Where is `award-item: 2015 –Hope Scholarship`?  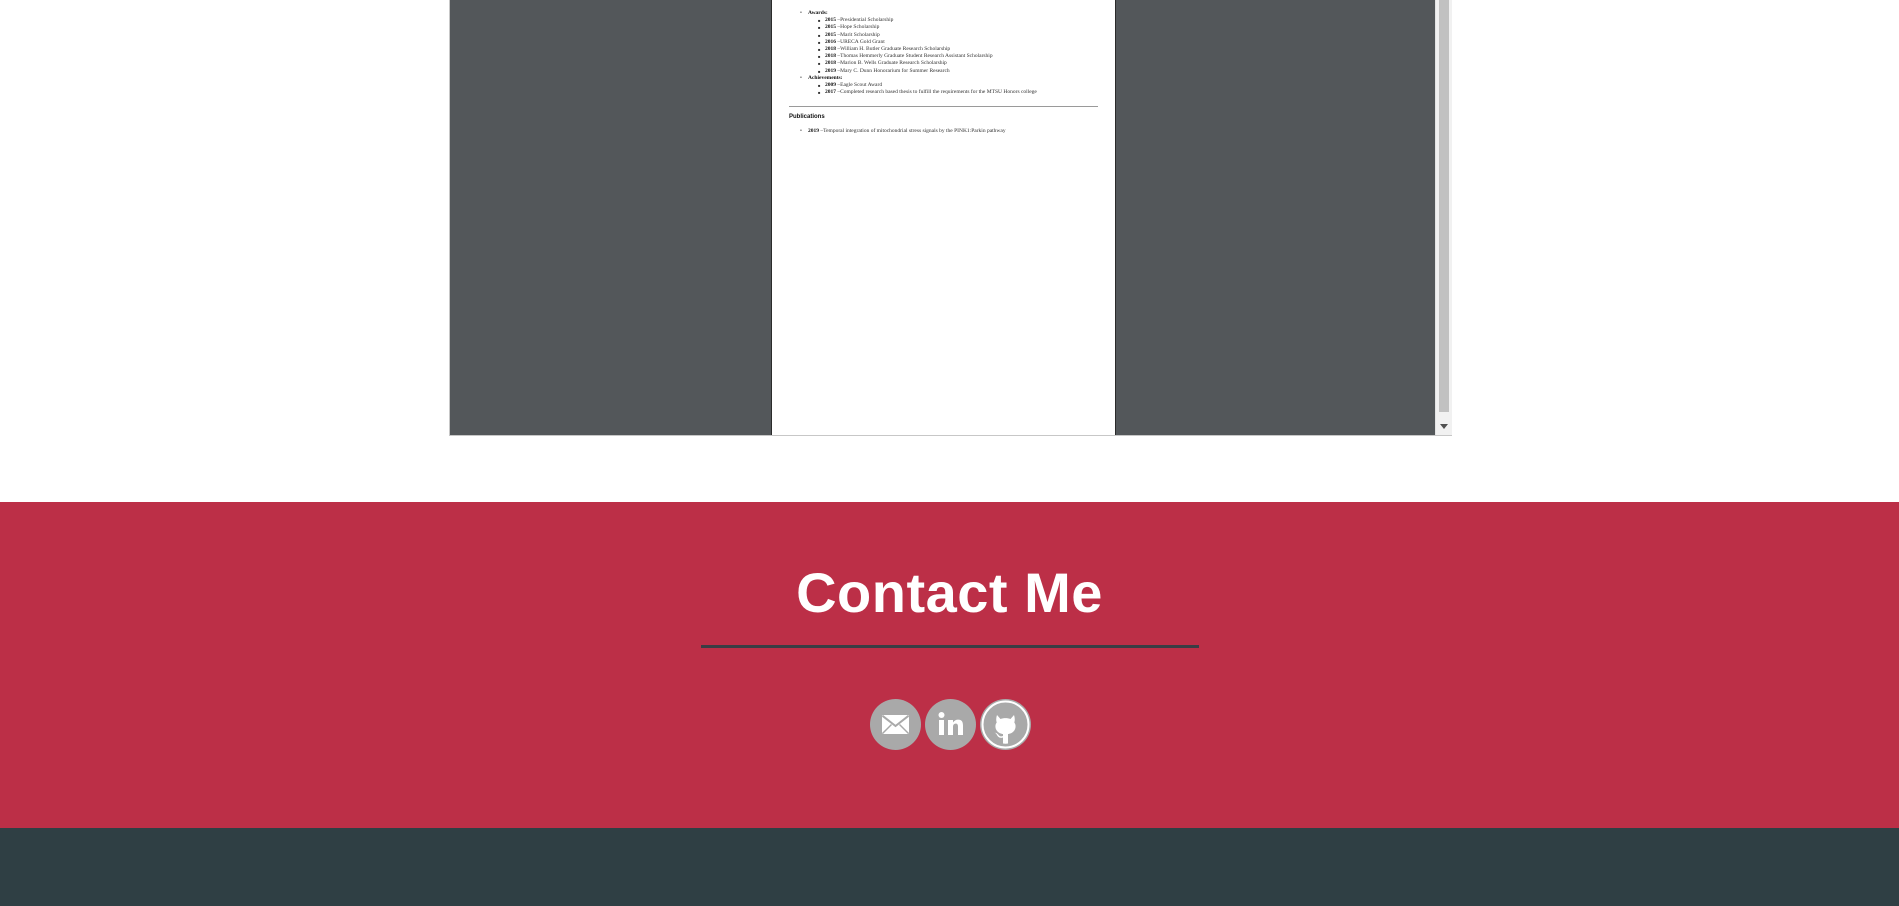
award-item: 2015 –Hope Scholarship is located at coordinates (950, 27).